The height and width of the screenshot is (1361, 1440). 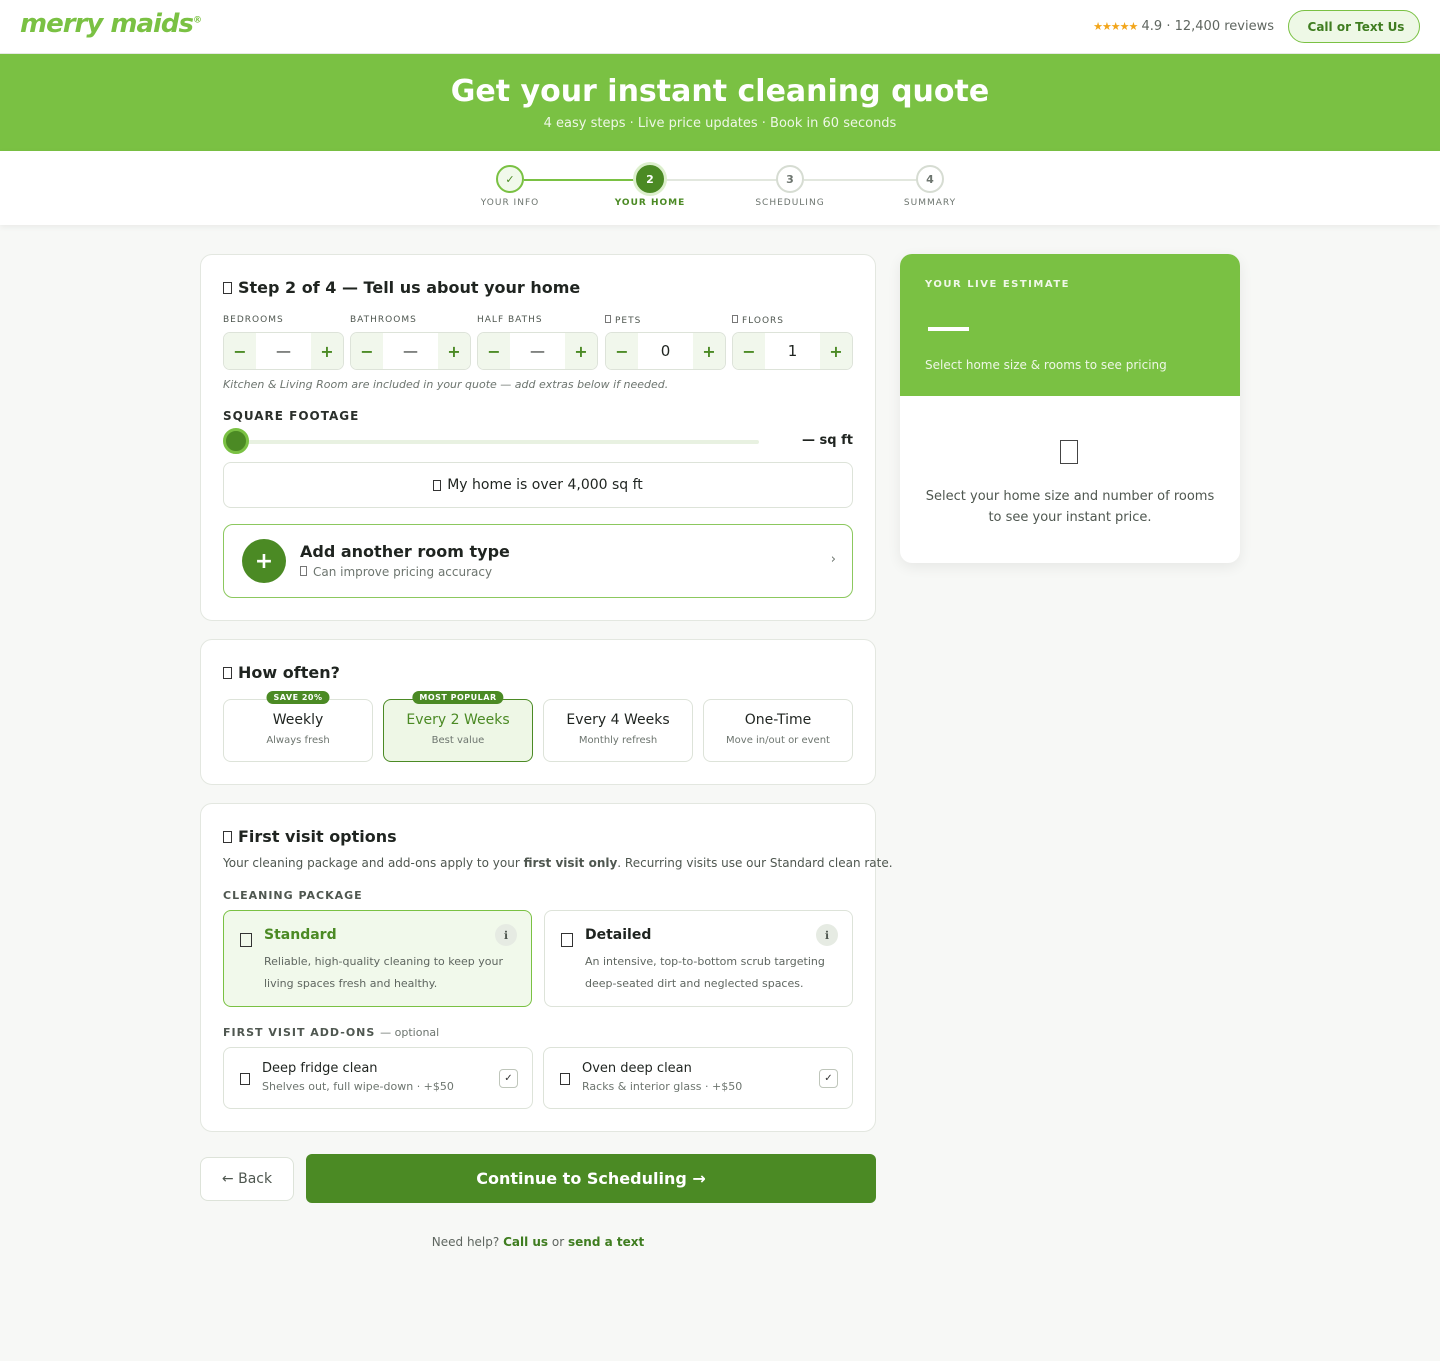 What do you see at coordinates (510, 320) in the screenshot?
I see `half-baths-label: HALF BATHS` at bounding box center [510, 320].